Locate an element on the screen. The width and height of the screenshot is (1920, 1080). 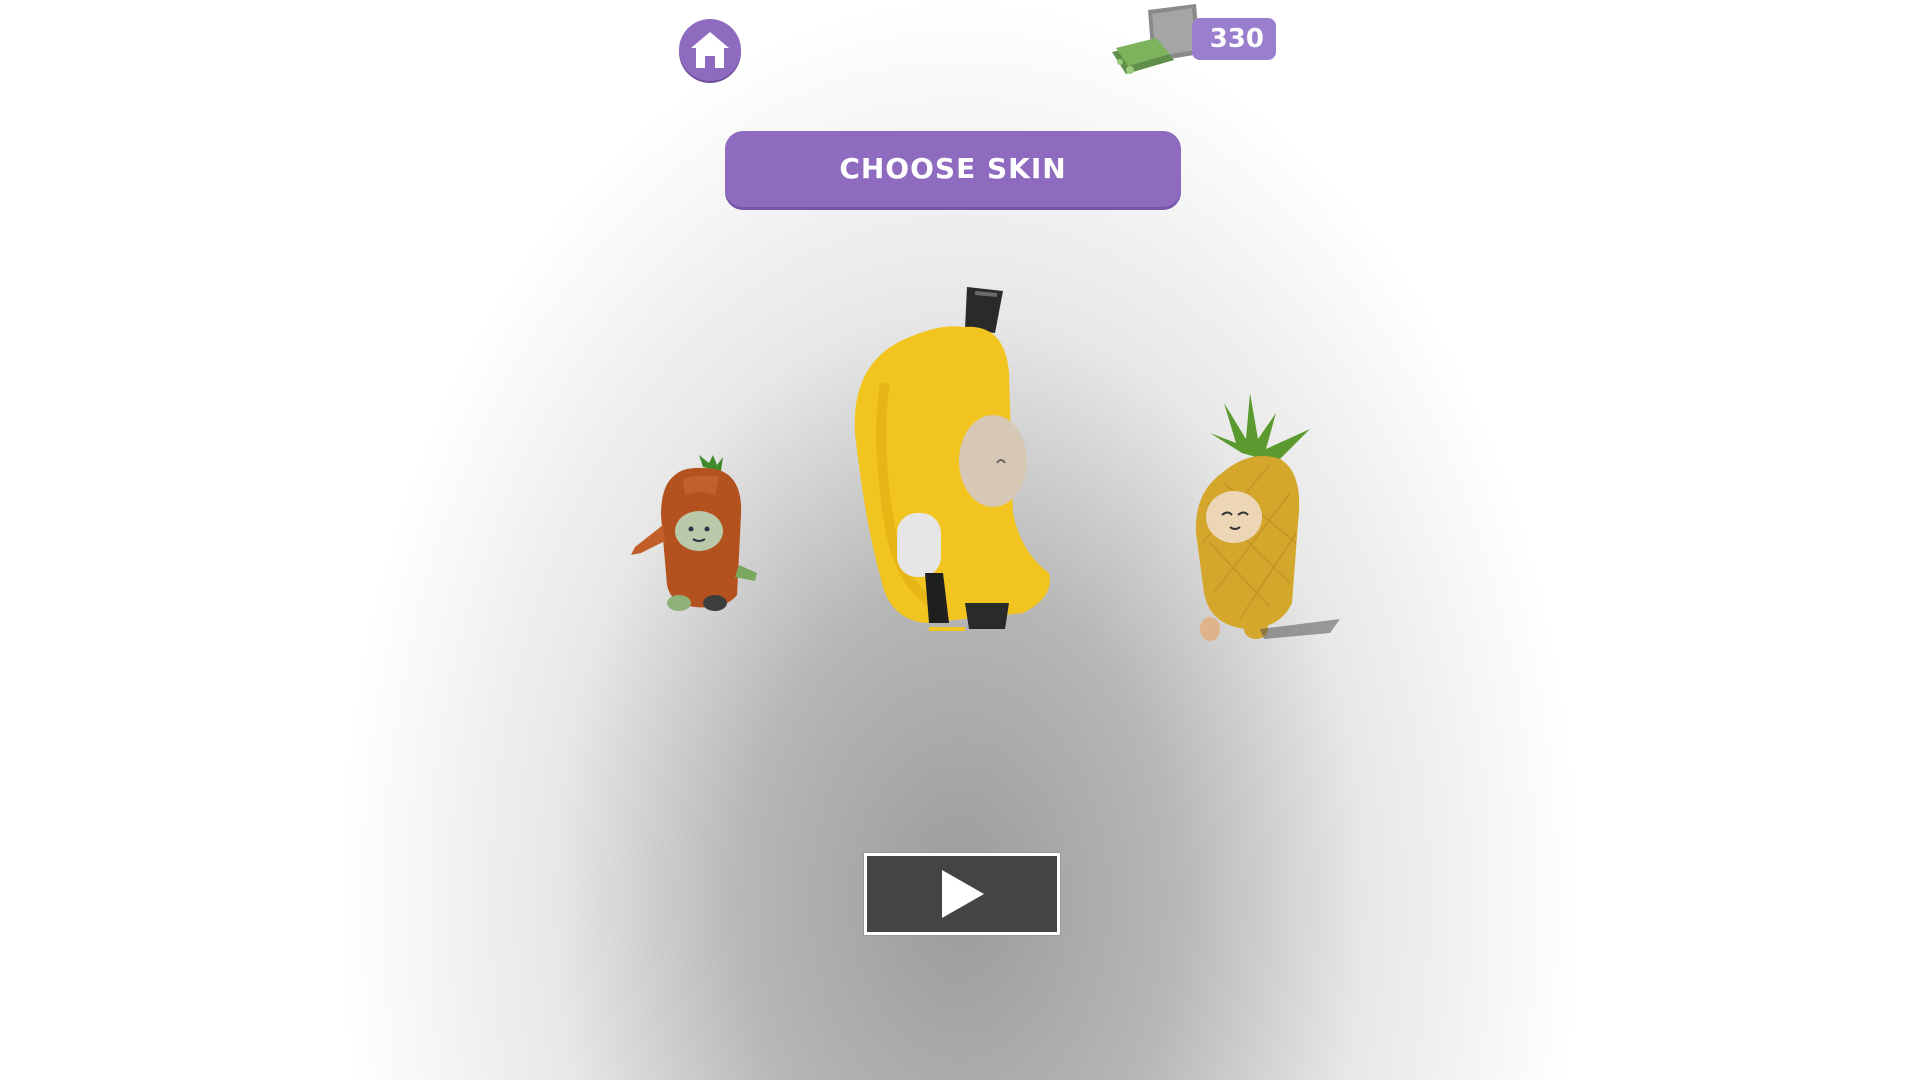
skin-banana is located at coordinates (952, 460).